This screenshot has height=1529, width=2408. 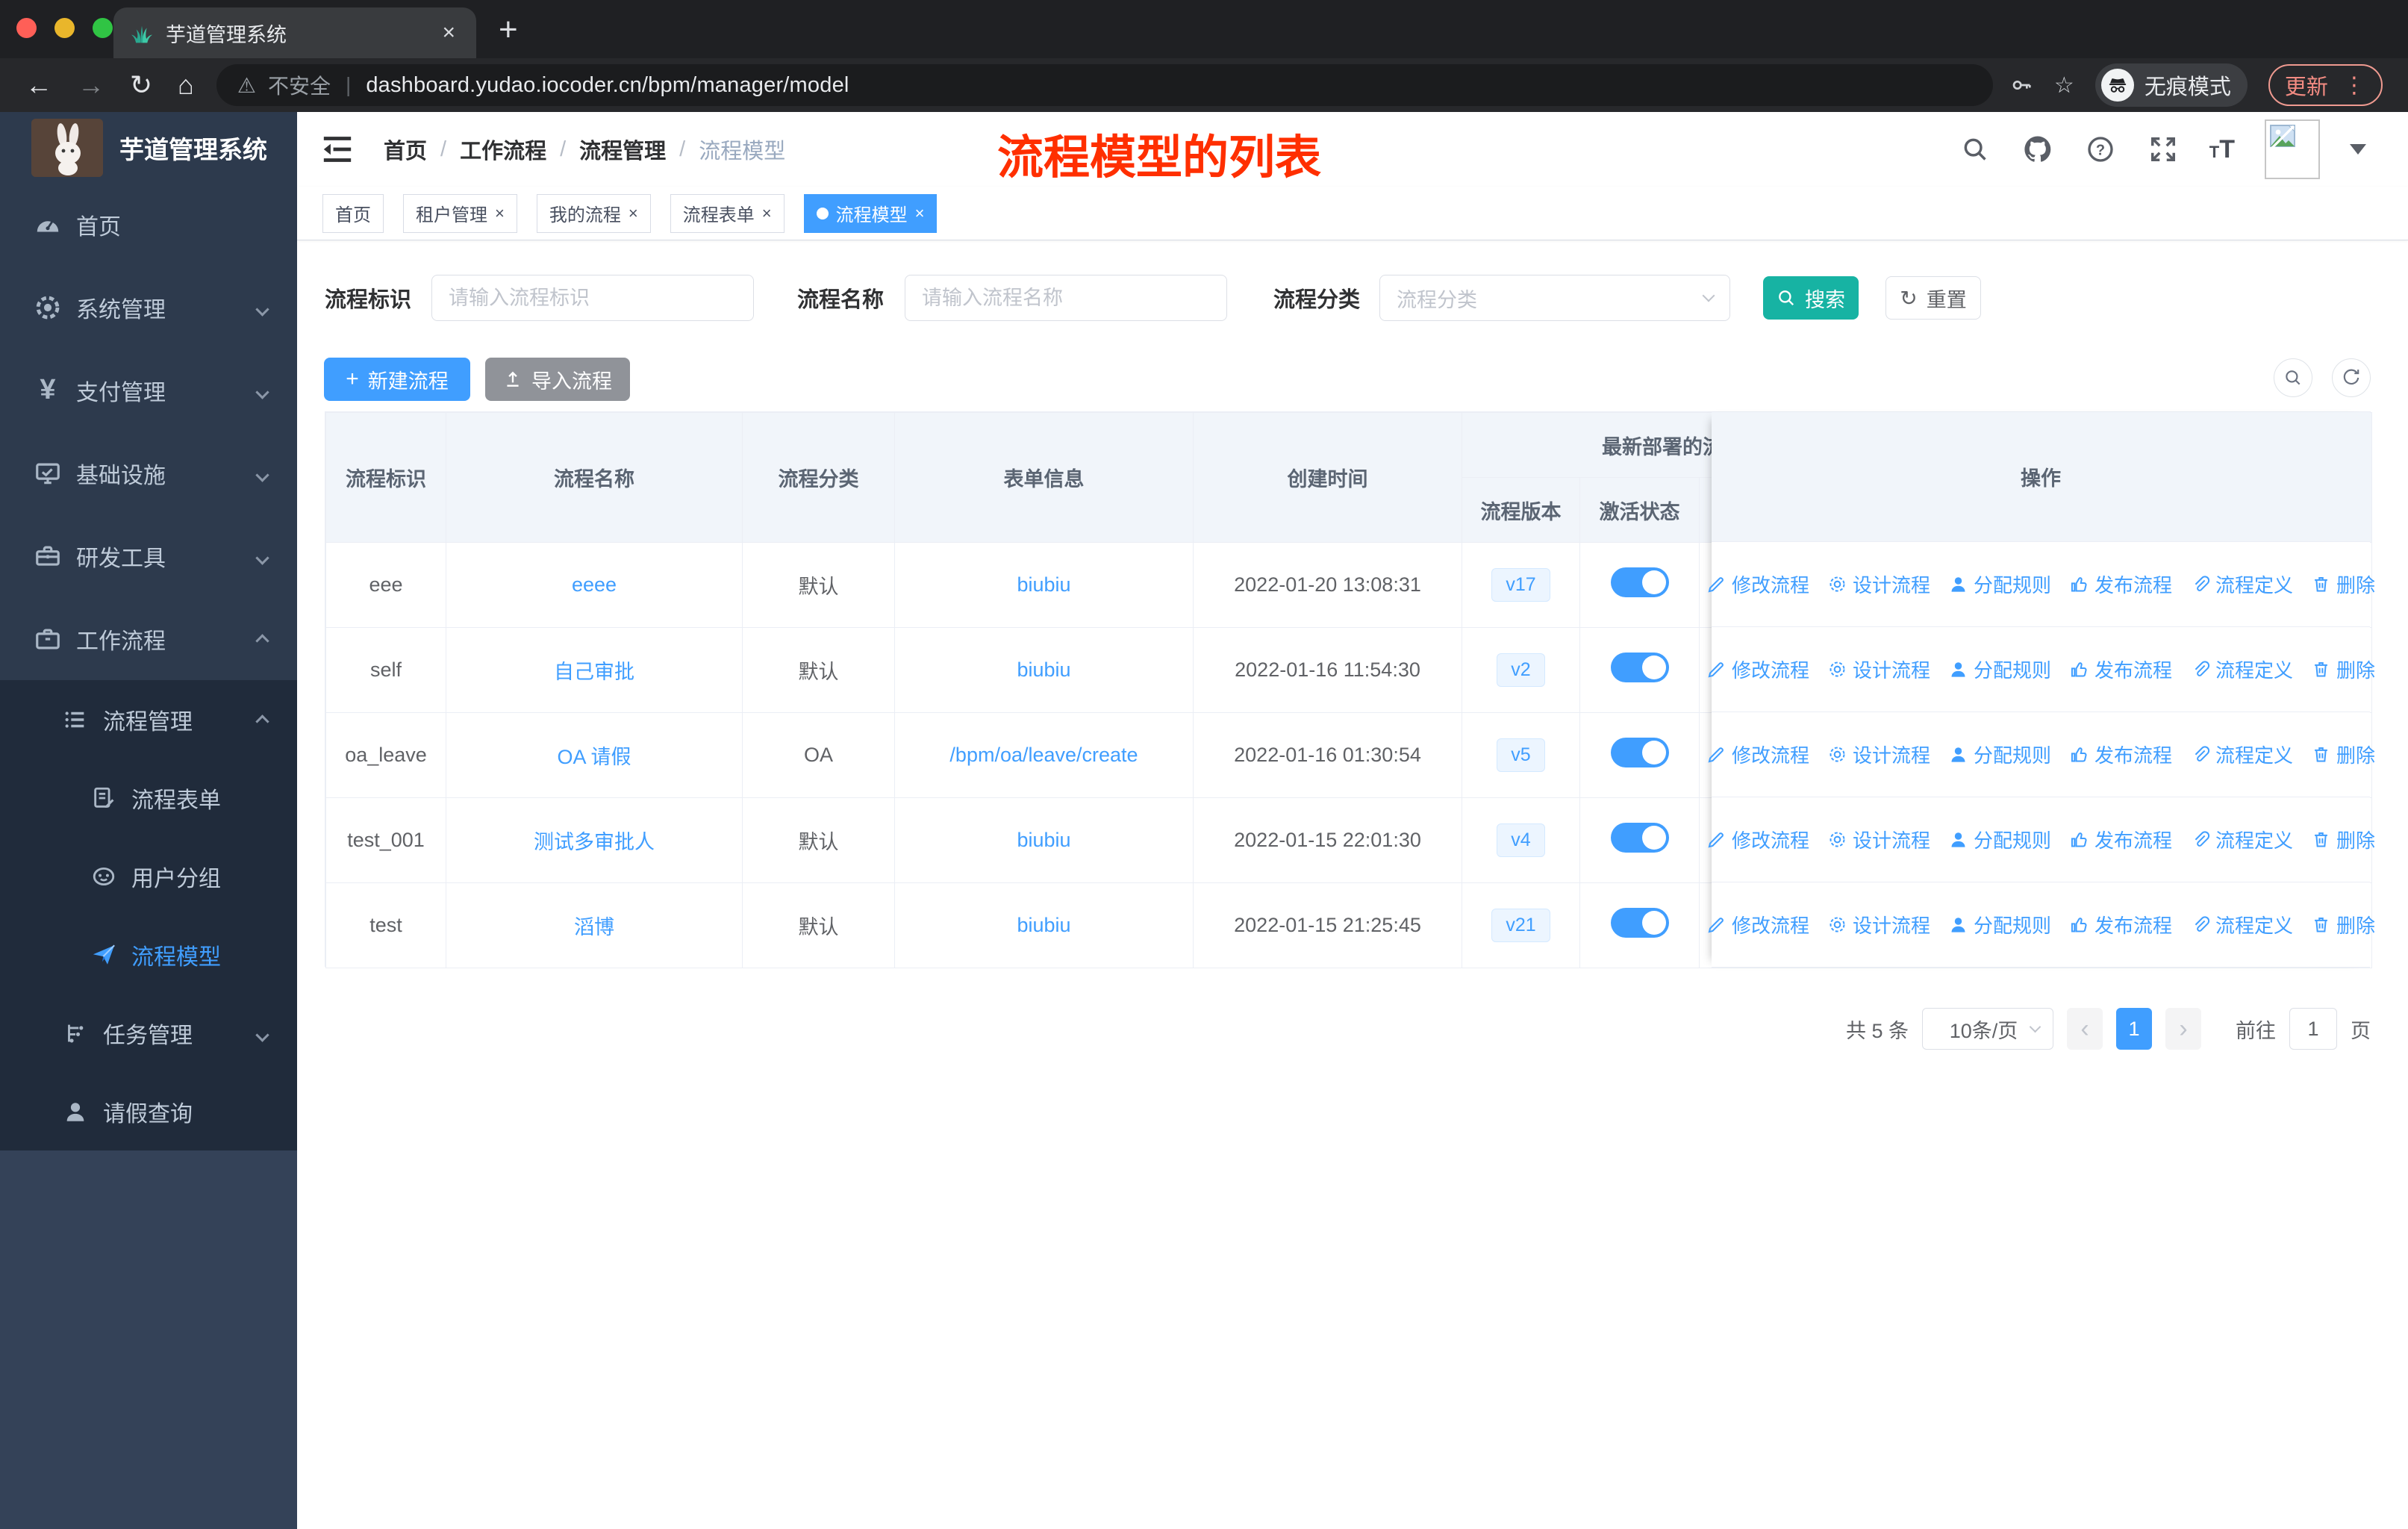 What do you see at coordinates (1975, 149) in the screenshot?
I see `search-icon` at bounding box center [1975, 149].